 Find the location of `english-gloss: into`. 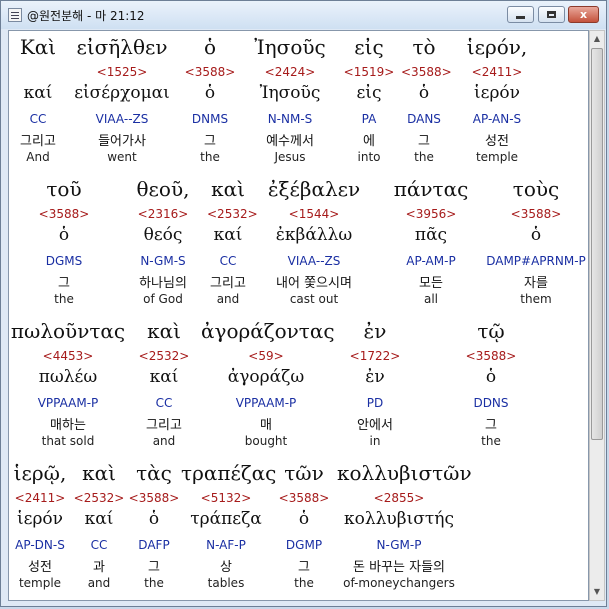

english-gloss: into is located at coordinates (369, 157).